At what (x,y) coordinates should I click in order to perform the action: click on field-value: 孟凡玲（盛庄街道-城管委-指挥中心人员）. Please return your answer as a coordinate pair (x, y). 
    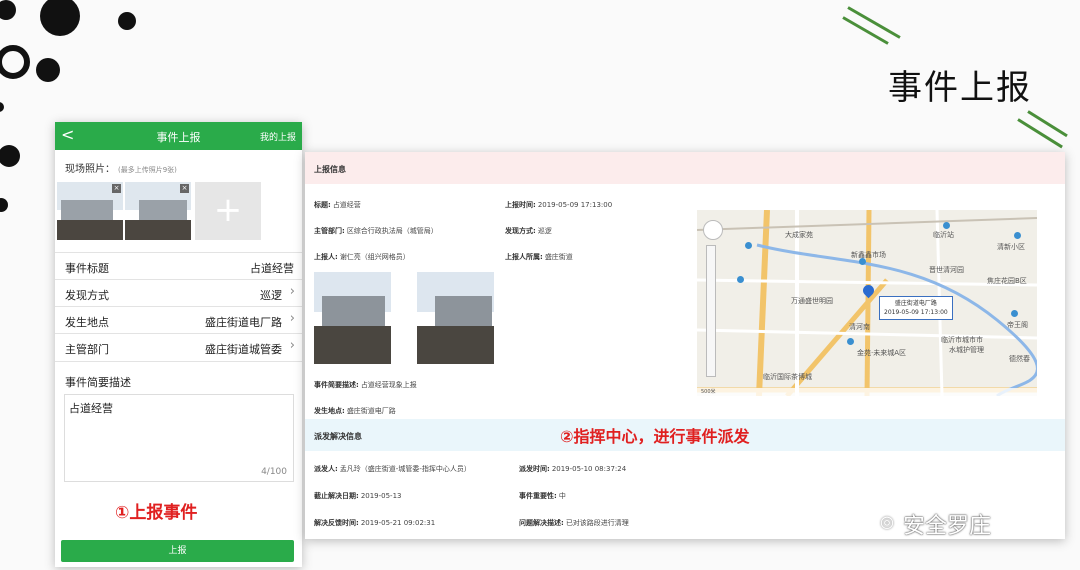
    Looking at the image, I should click on (405, 469).